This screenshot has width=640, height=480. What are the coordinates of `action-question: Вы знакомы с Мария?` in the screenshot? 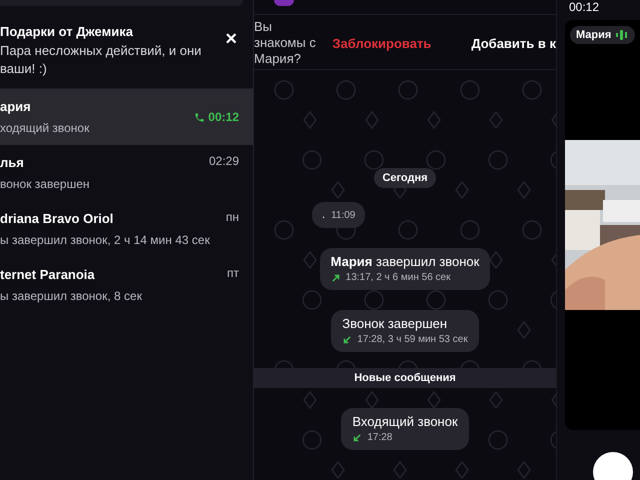 It's located at (285, 43).